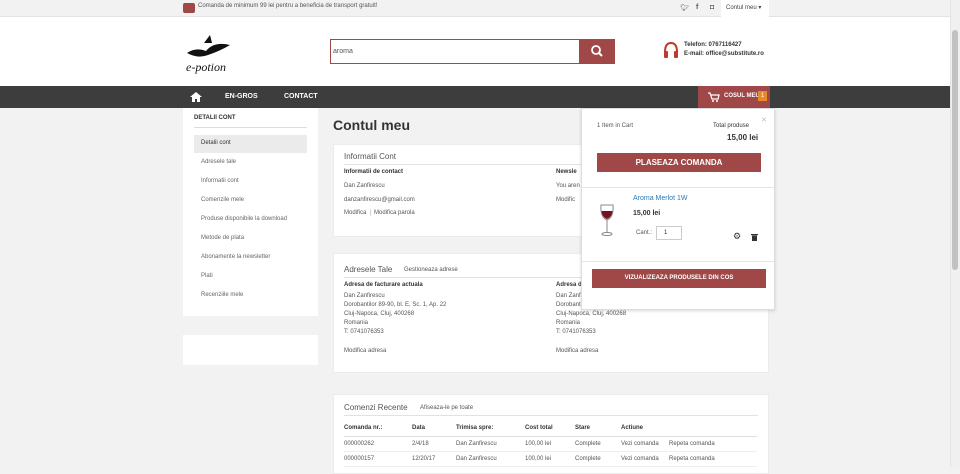  What do you see at coordinates (684, 8) in the screenshot?
I see `twitter-icon: 🐦︎` at bounding box center [684, 8].